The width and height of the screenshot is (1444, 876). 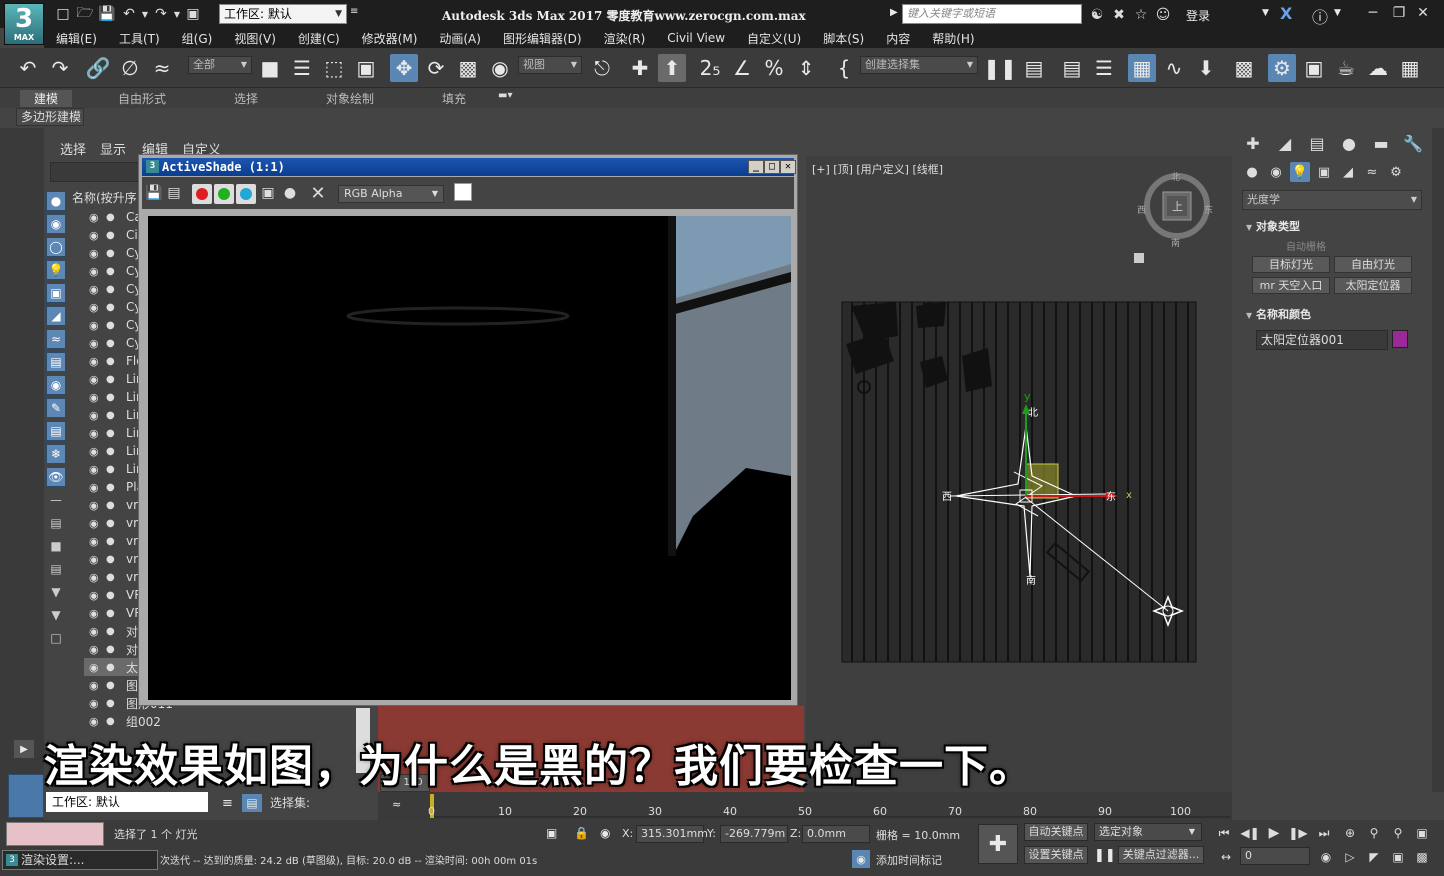 I want to click on hierarchy-tab-icon: ▤, so click(x=1317, y=143).